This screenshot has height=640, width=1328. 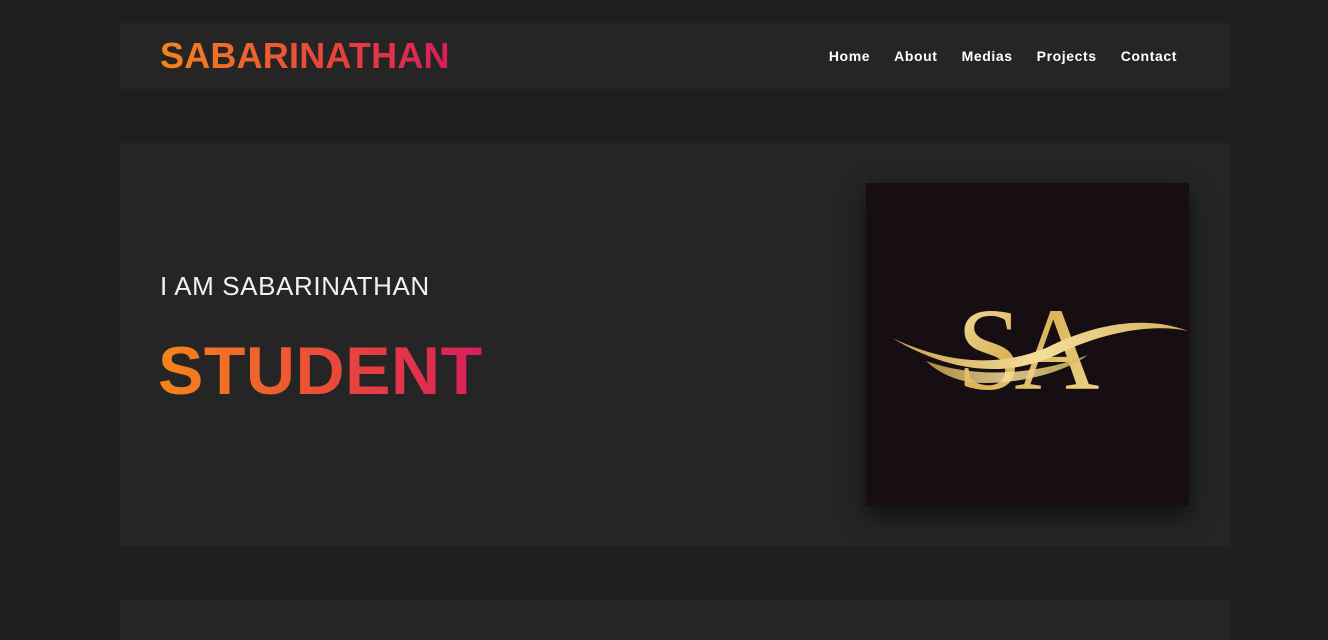 What do you see at coordinates (1028, 349) in the screenshot?
I see `sa-monogram-letters: SA` at bounding box center [1028, 349].